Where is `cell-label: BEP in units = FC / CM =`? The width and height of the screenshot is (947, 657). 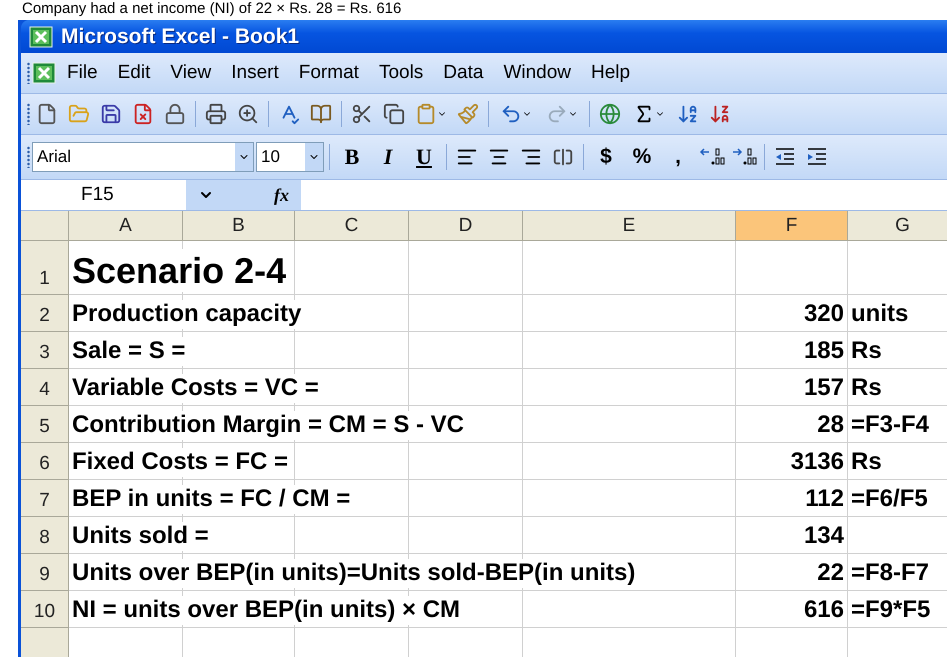 cell-label: BEP in units = FC / CM = is located at coordinates (211, 499).